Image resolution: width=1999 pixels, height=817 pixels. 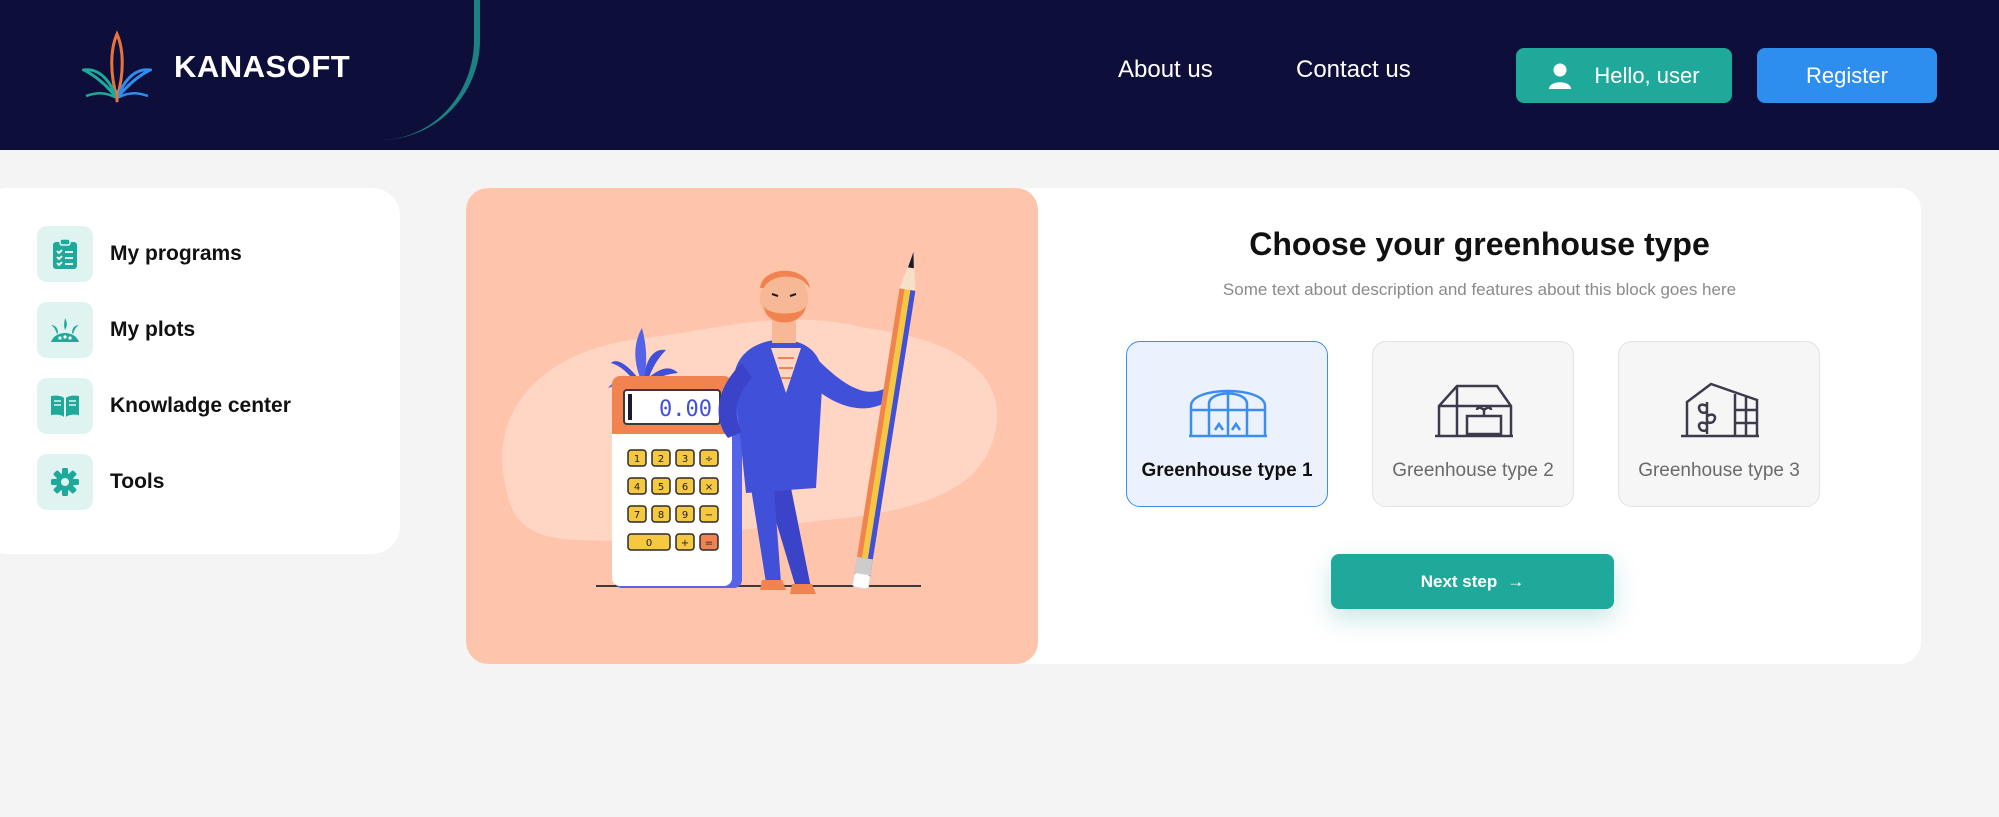 What do you see at coordinates (1516, 581) in the screenshot?
I see `arrow-right-icon: →` at bounding box center [1516, 581].